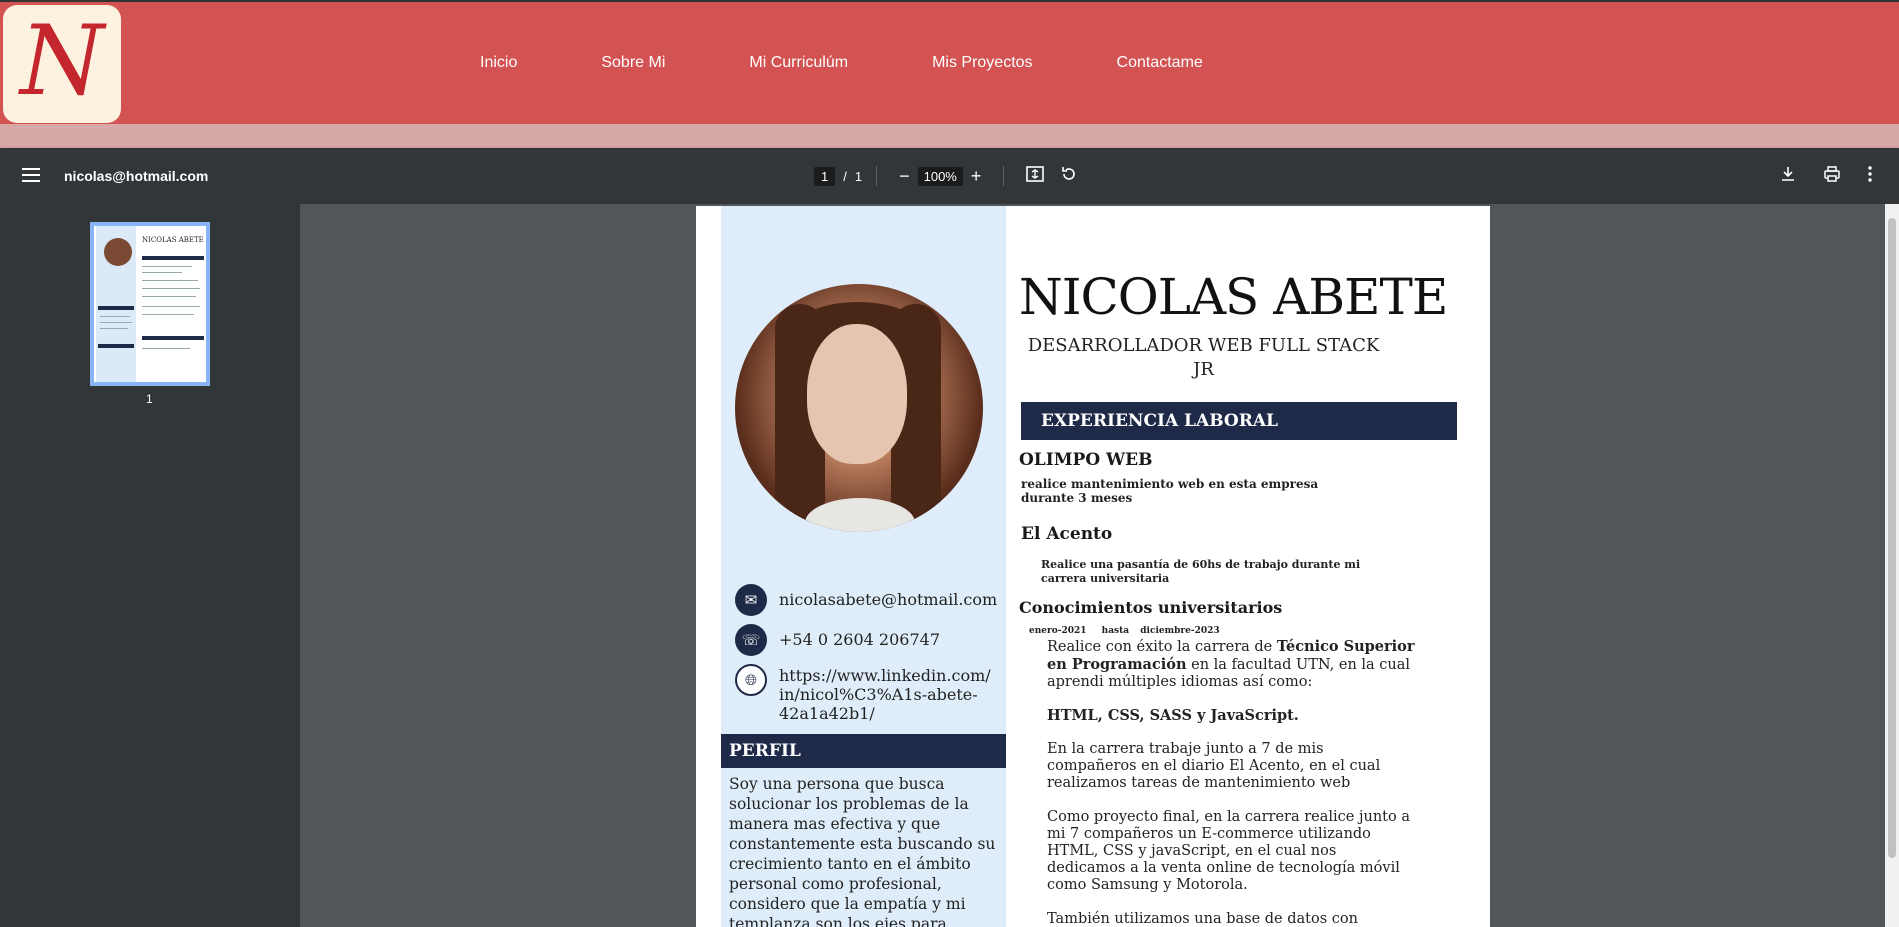  What do you see at coordinates (136, 176) in the screenshot?
I see `document-title: nicolas@hotmail.com` at bounding box center [136, 176].